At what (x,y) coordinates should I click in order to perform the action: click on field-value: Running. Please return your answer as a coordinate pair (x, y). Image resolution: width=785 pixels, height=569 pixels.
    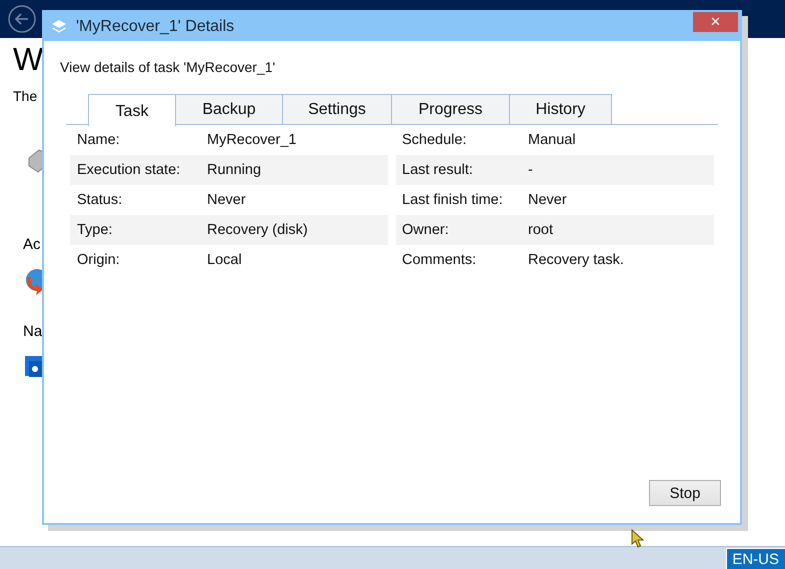
    Looking at the image, I should click on (234, 170).